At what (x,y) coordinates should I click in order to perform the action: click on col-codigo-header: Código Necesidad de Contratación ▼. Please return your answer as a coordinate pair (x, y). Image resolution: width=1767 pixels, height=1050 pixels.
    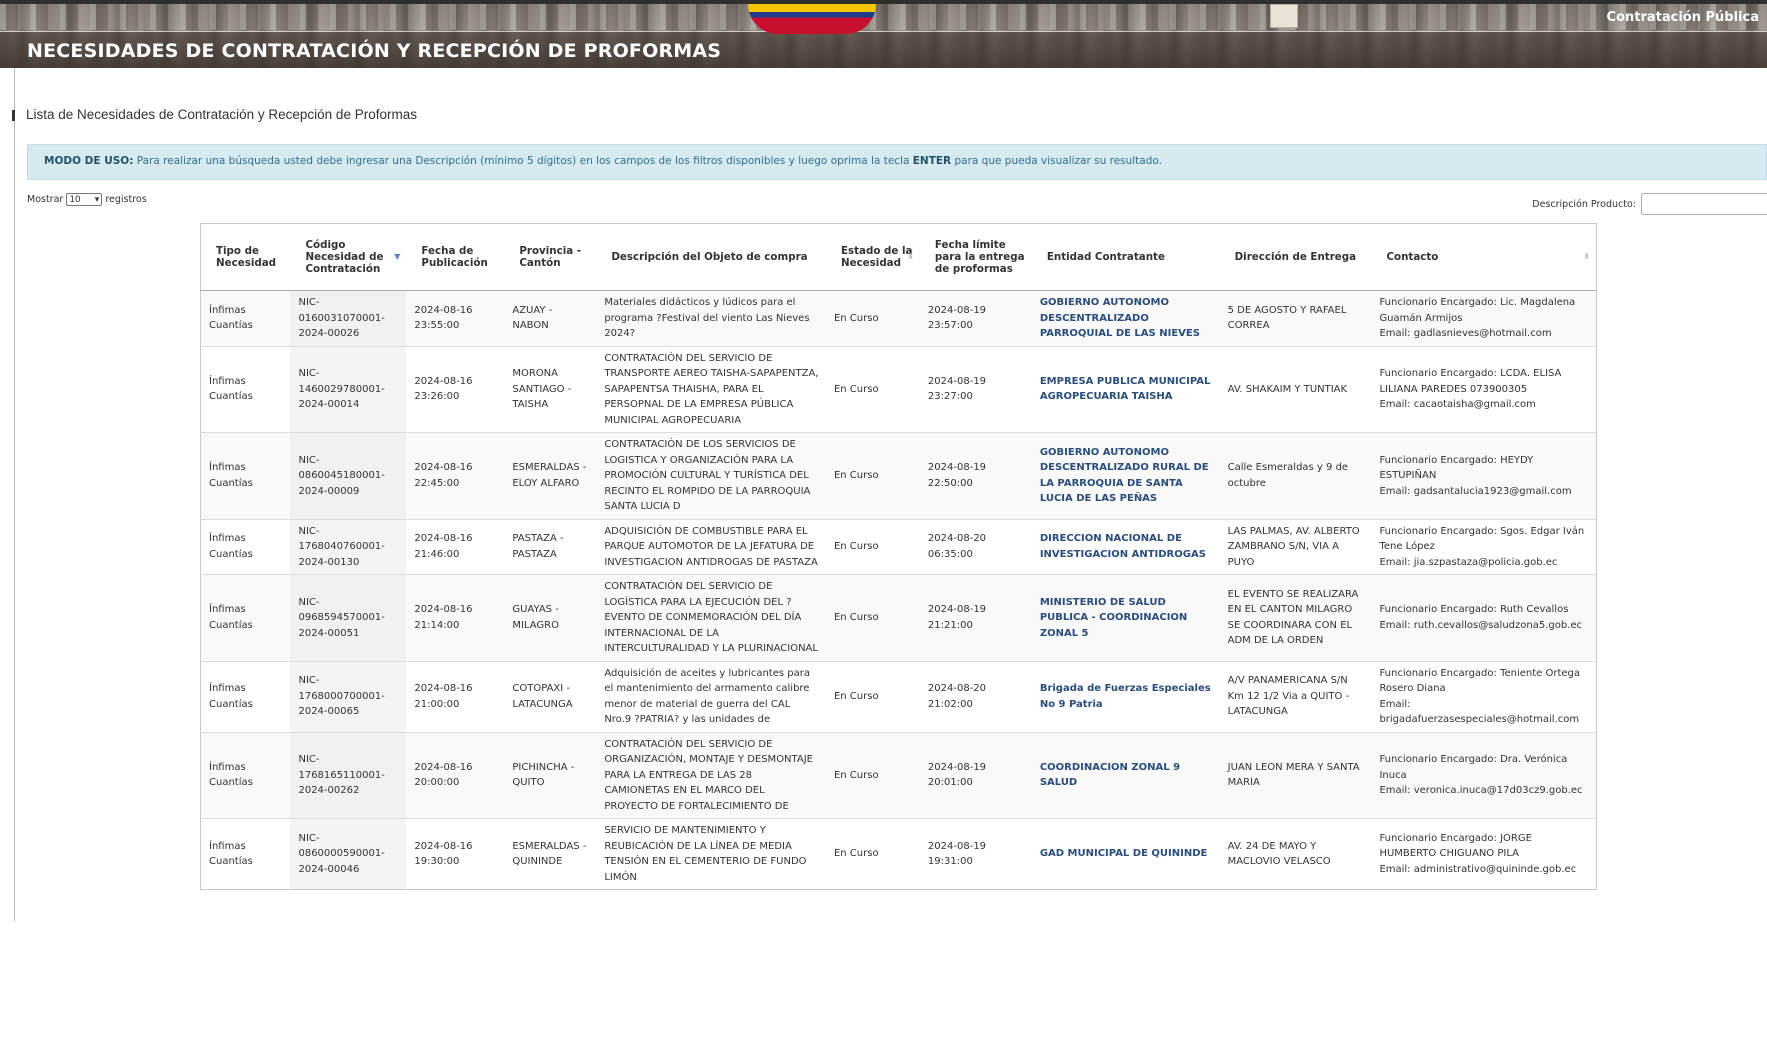
    Looking at the image, I should click on (348, 257).